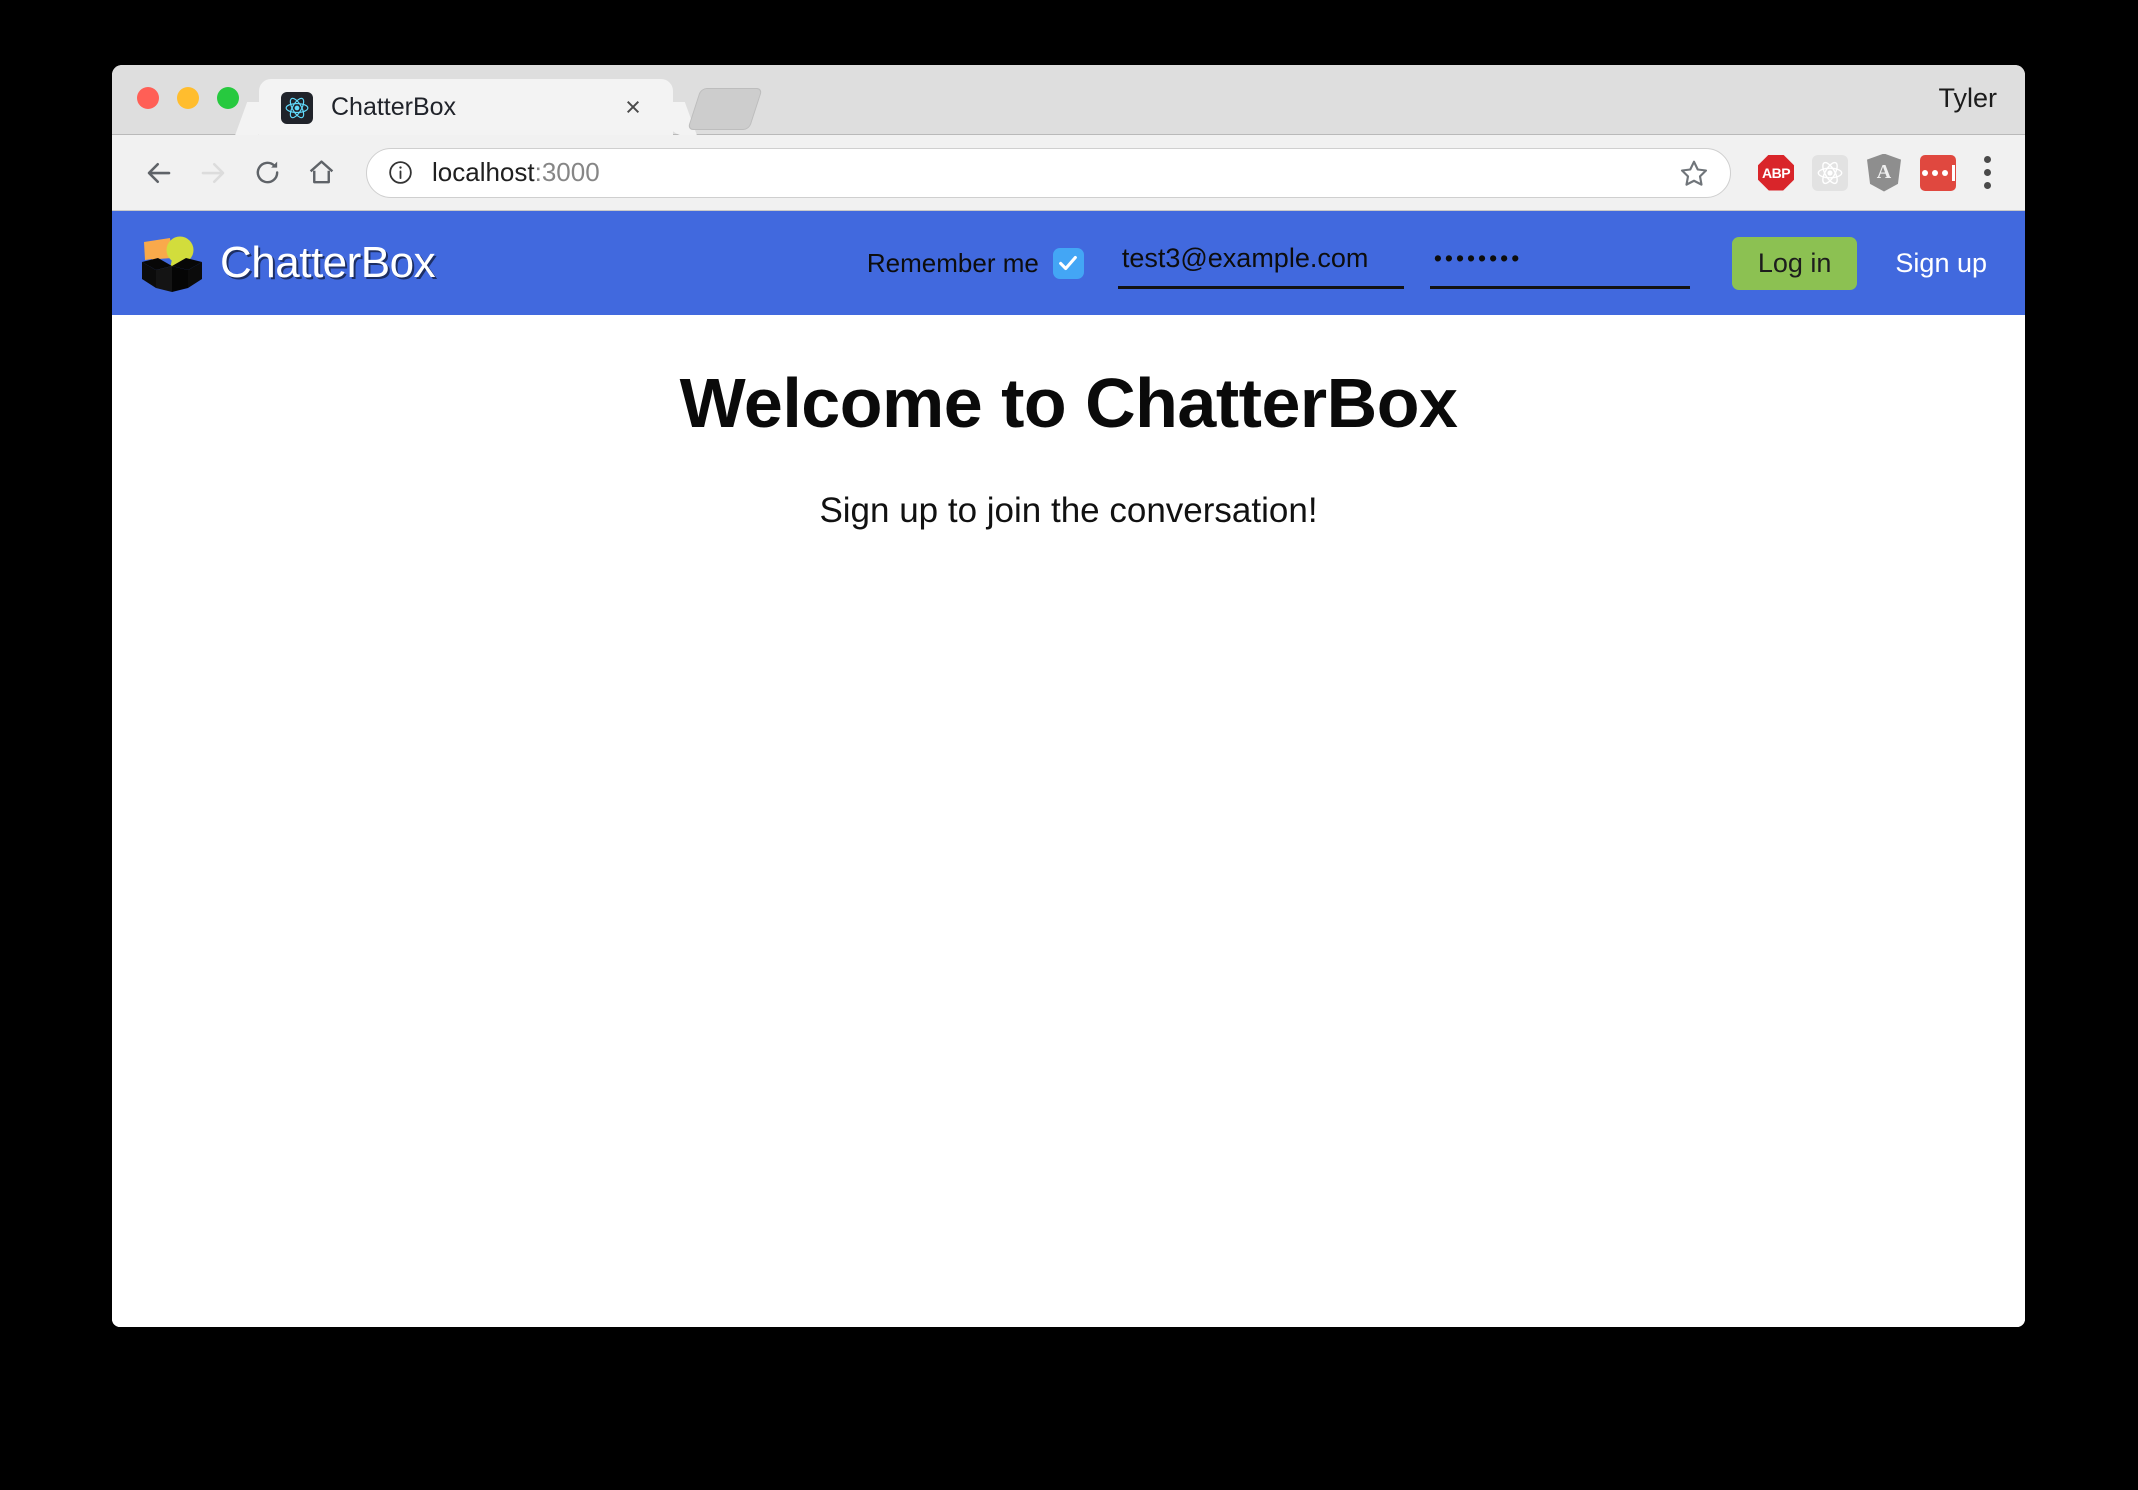 This screenshot has height=1490, width=2138. Describe the element at coordinates (466, 107) in the screenshot. I see `browser-tab-chatterbox: ChatterBox ×` at that location.